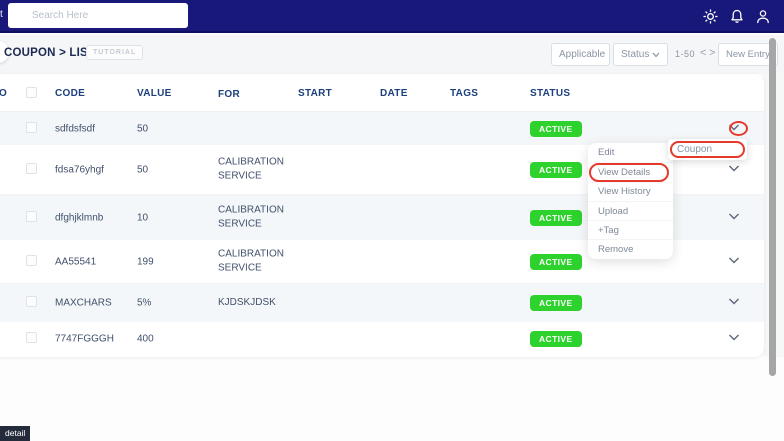  Describe the element at coordinates (656, 54) in the screenshot. I see `chevron-down-icon` at that location.